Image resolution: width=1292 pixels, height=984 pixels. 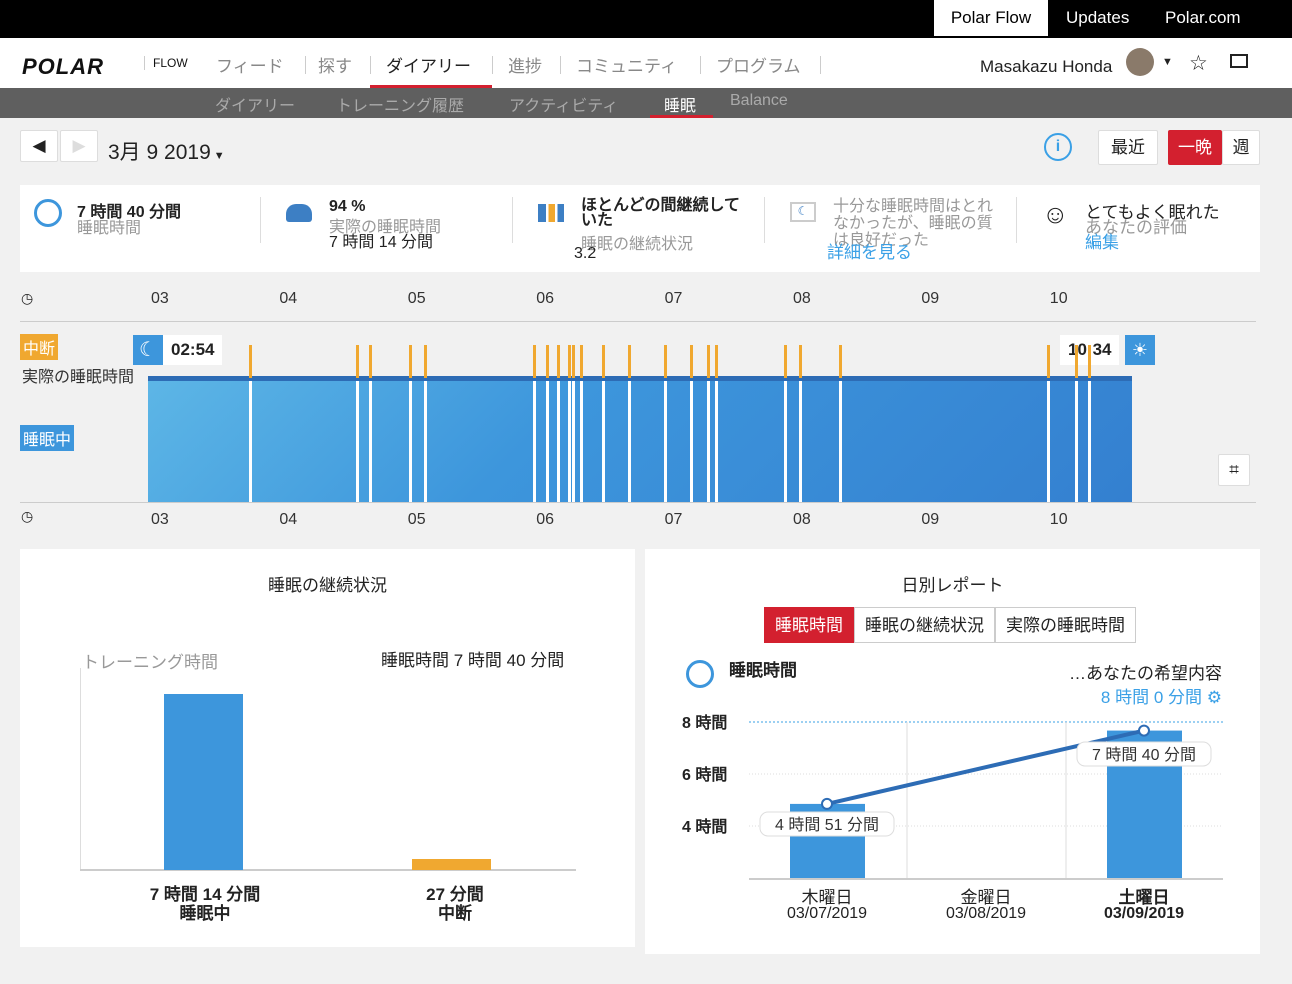 What do you see at coordinates (299, 213) in the screenshot?
I see `actual-sleep-icon` at bounding box center [299, 213].